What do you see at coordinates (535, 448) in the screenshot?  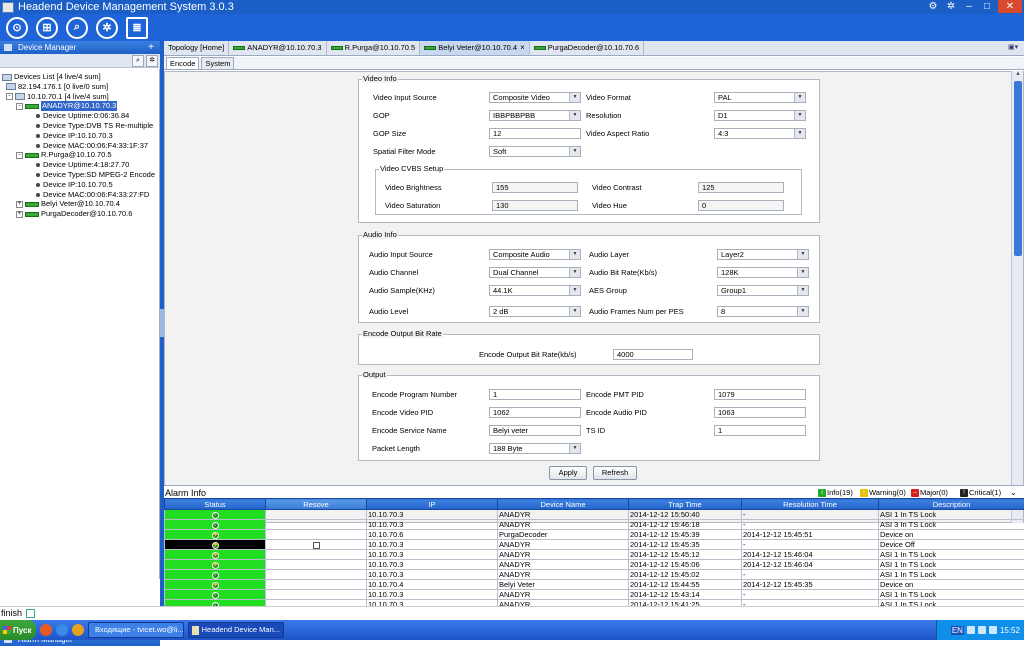 I see `packet-length-select: 188 Byte` at bounding box center [535, 448].